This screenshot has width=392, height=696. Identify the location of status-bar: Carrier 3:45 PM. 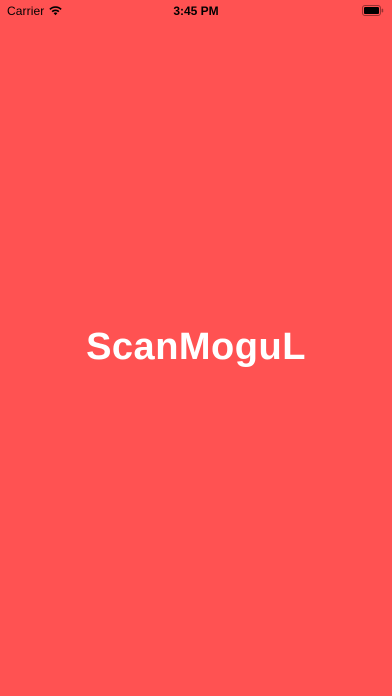
(196, 11).